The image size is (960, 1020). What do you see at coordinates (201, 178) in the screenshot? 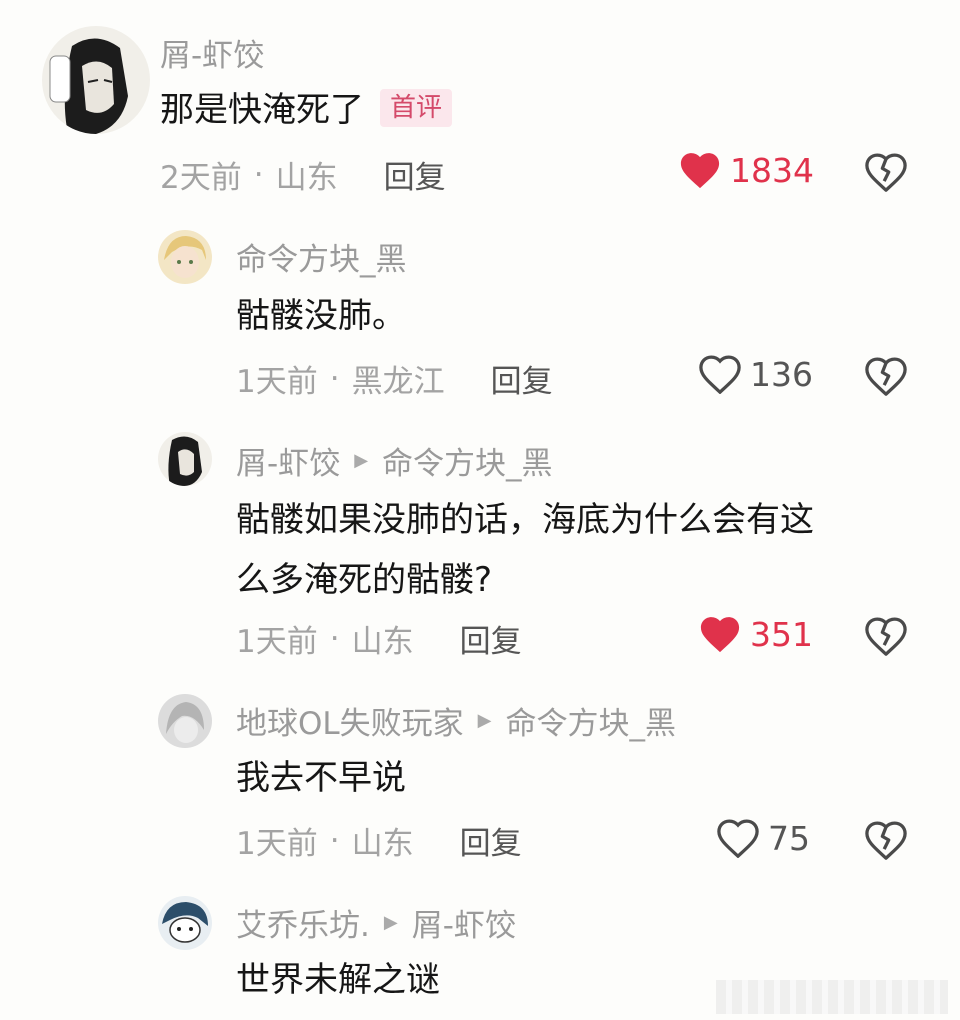
I see `timestamp: 2天前` at bounding box center [201, 178].